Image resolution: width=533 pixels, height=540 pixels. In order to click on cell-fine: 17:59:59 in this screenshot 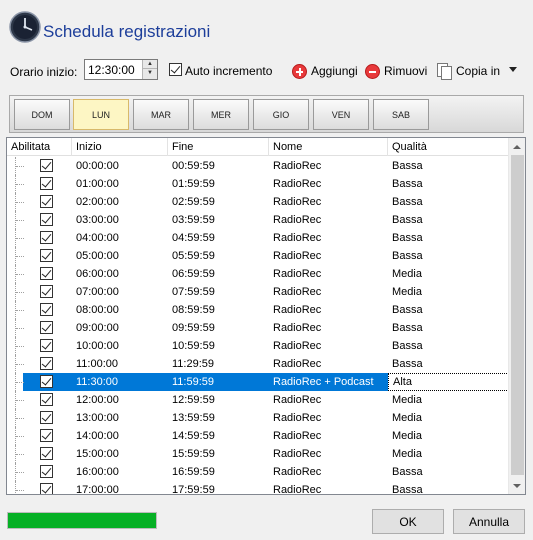, I will do `click(218, 487)`.